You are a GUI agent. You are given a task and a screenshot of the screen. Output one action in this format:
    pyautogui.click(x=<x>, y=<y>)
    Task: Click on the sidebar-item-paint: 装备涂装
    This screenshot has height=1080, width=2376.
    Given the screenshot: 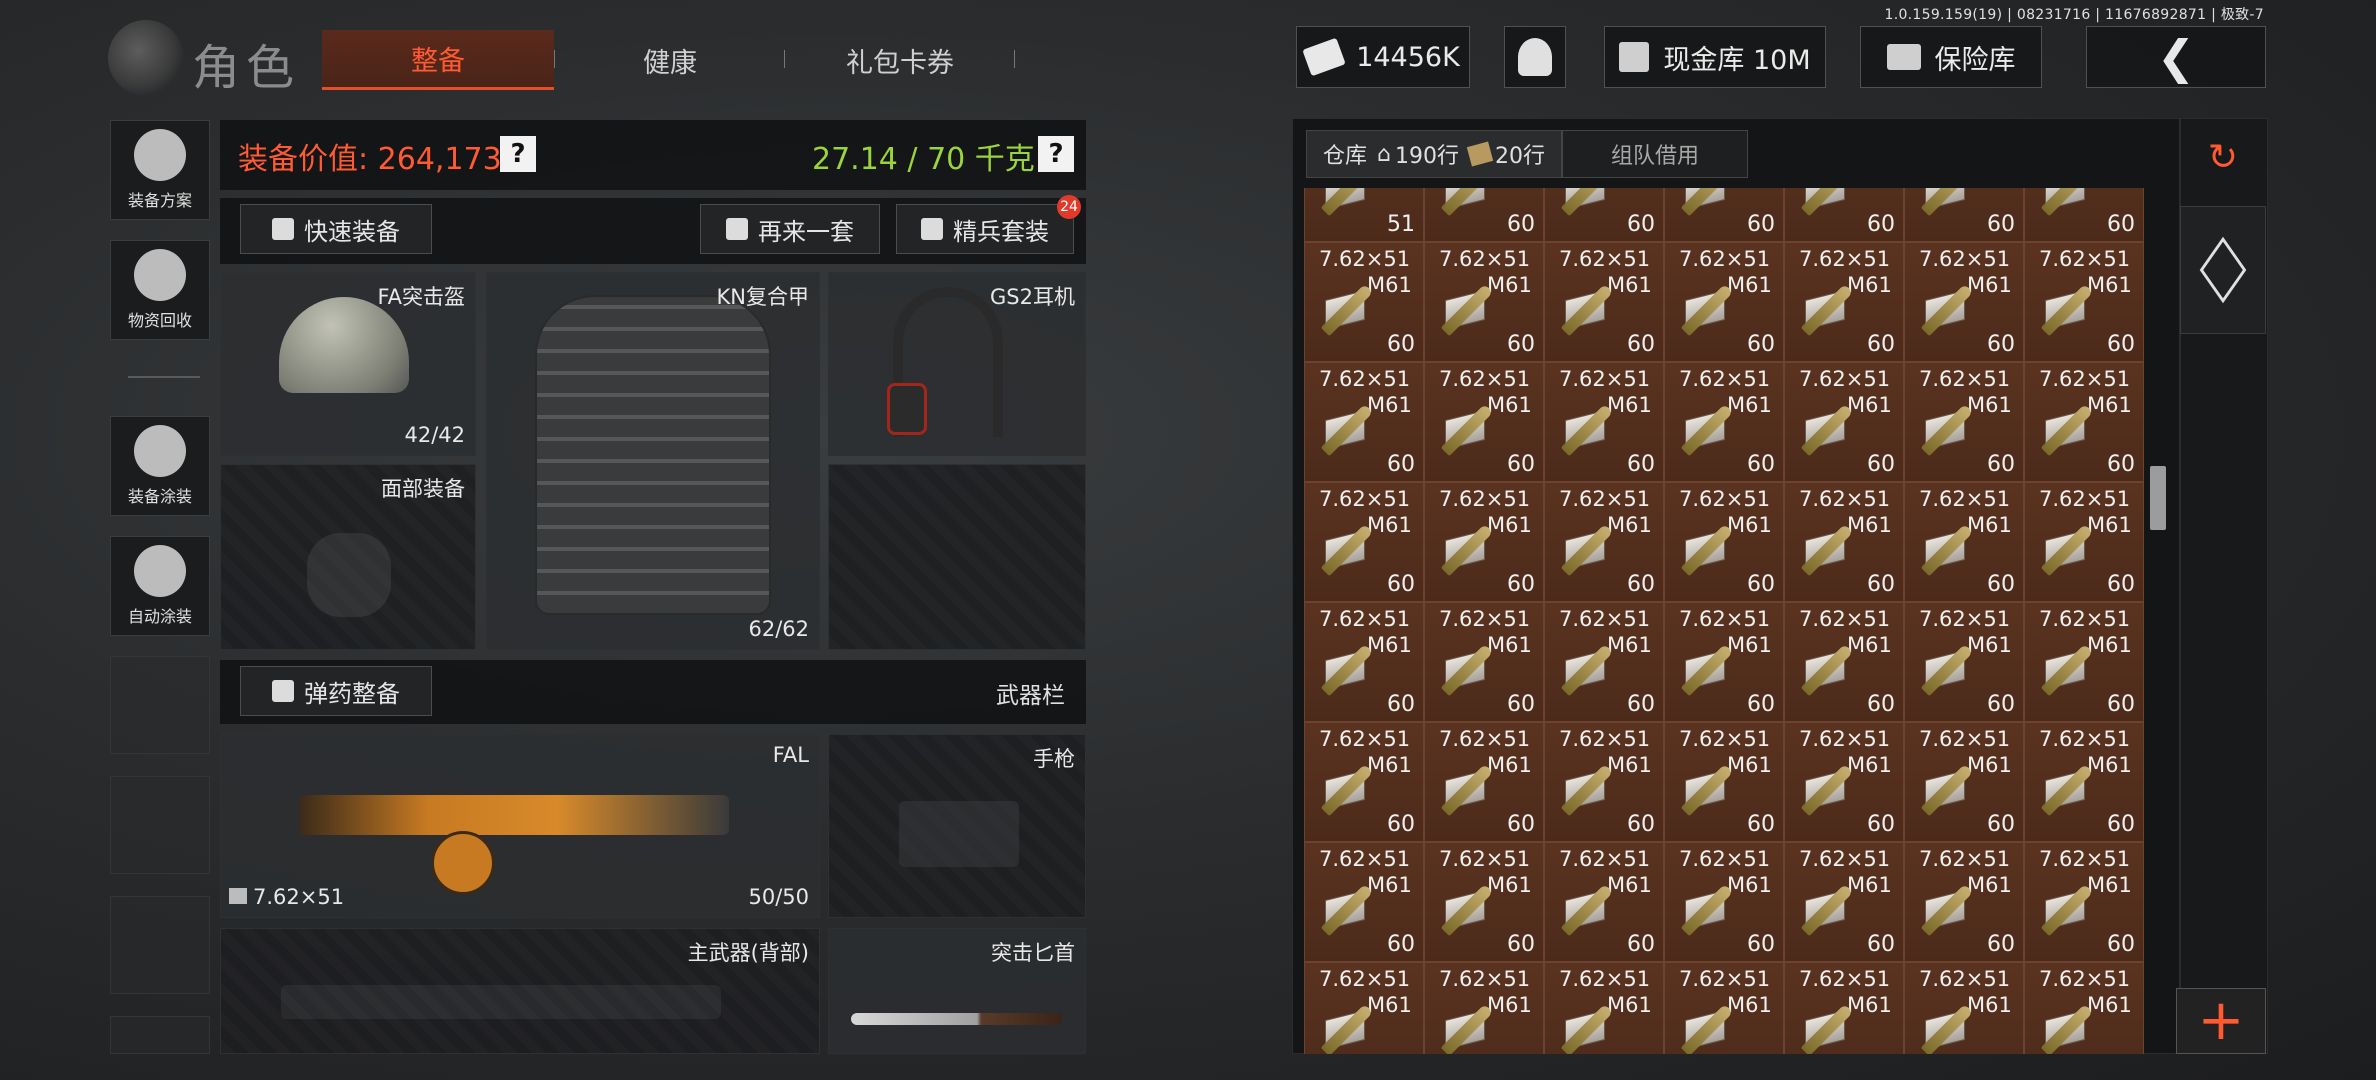 What is the action you would take?
    pyautogui.click(x=160, y=466)
    